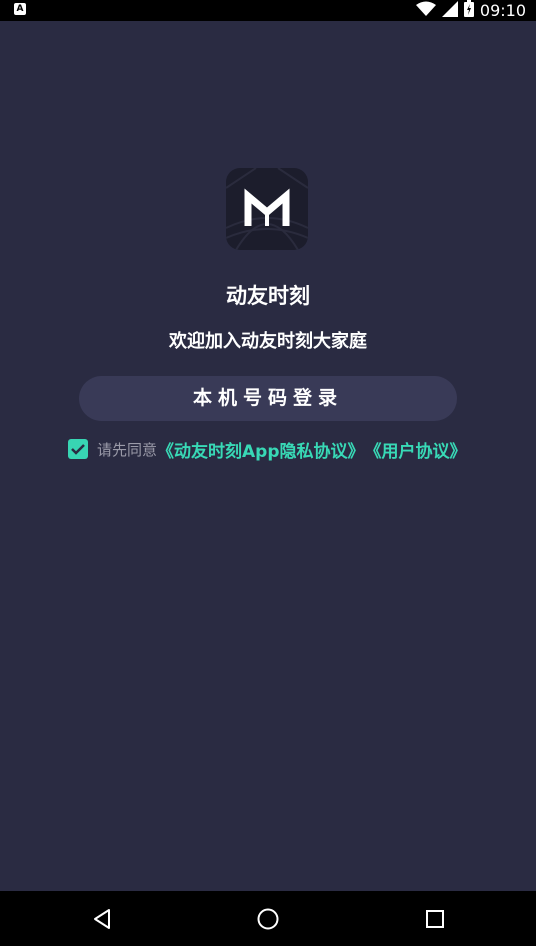  What do you see at coordinates (261, 449) in the screenshot?
I see `privacy-policy-link: 《动友时刻App隐私协议》` at bounding box center [261, 449].